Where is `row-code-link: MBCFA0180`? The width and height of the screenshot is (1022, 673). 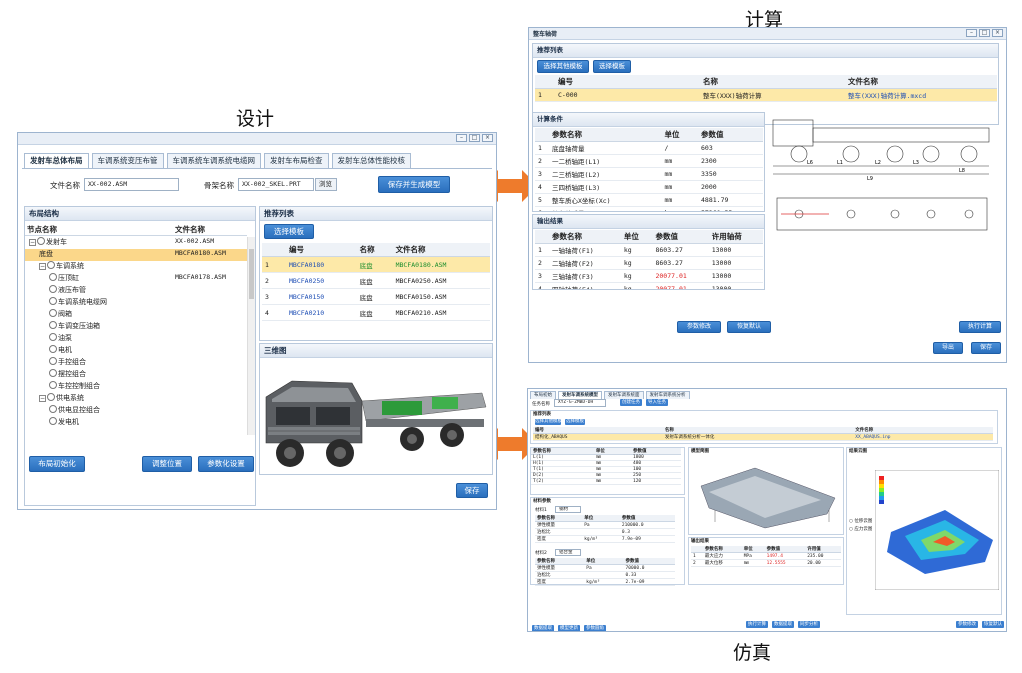 row-code-link: MBCFA0180 is located at coordinates (321, 264).